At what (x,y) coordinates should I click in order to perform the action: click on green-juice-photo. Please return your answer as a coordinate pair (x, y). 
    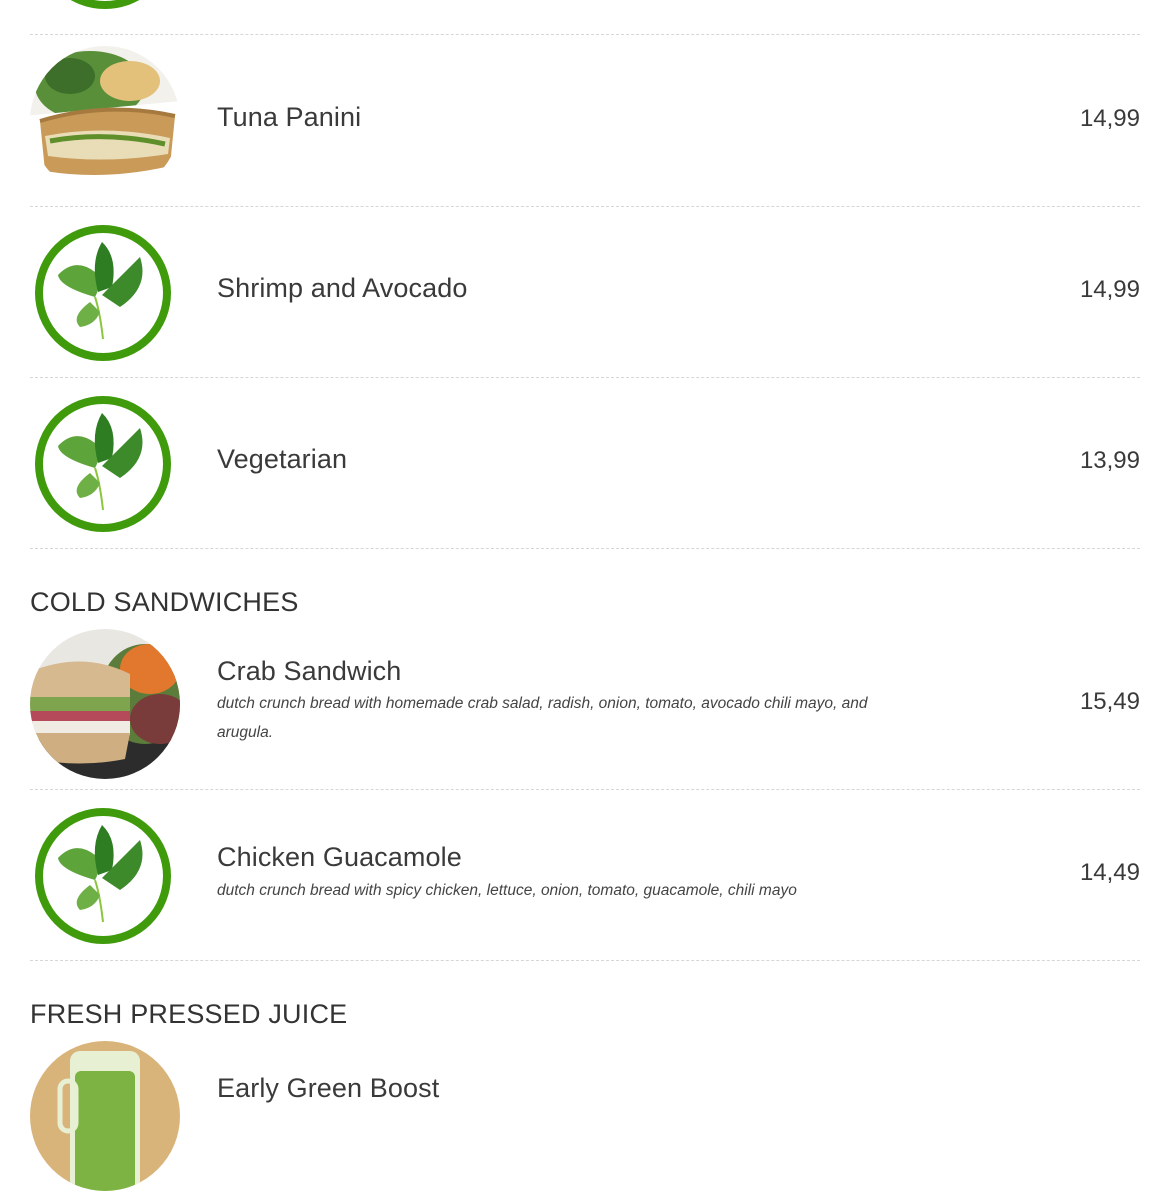
    Looking at the image, I should click on (105, 1116).